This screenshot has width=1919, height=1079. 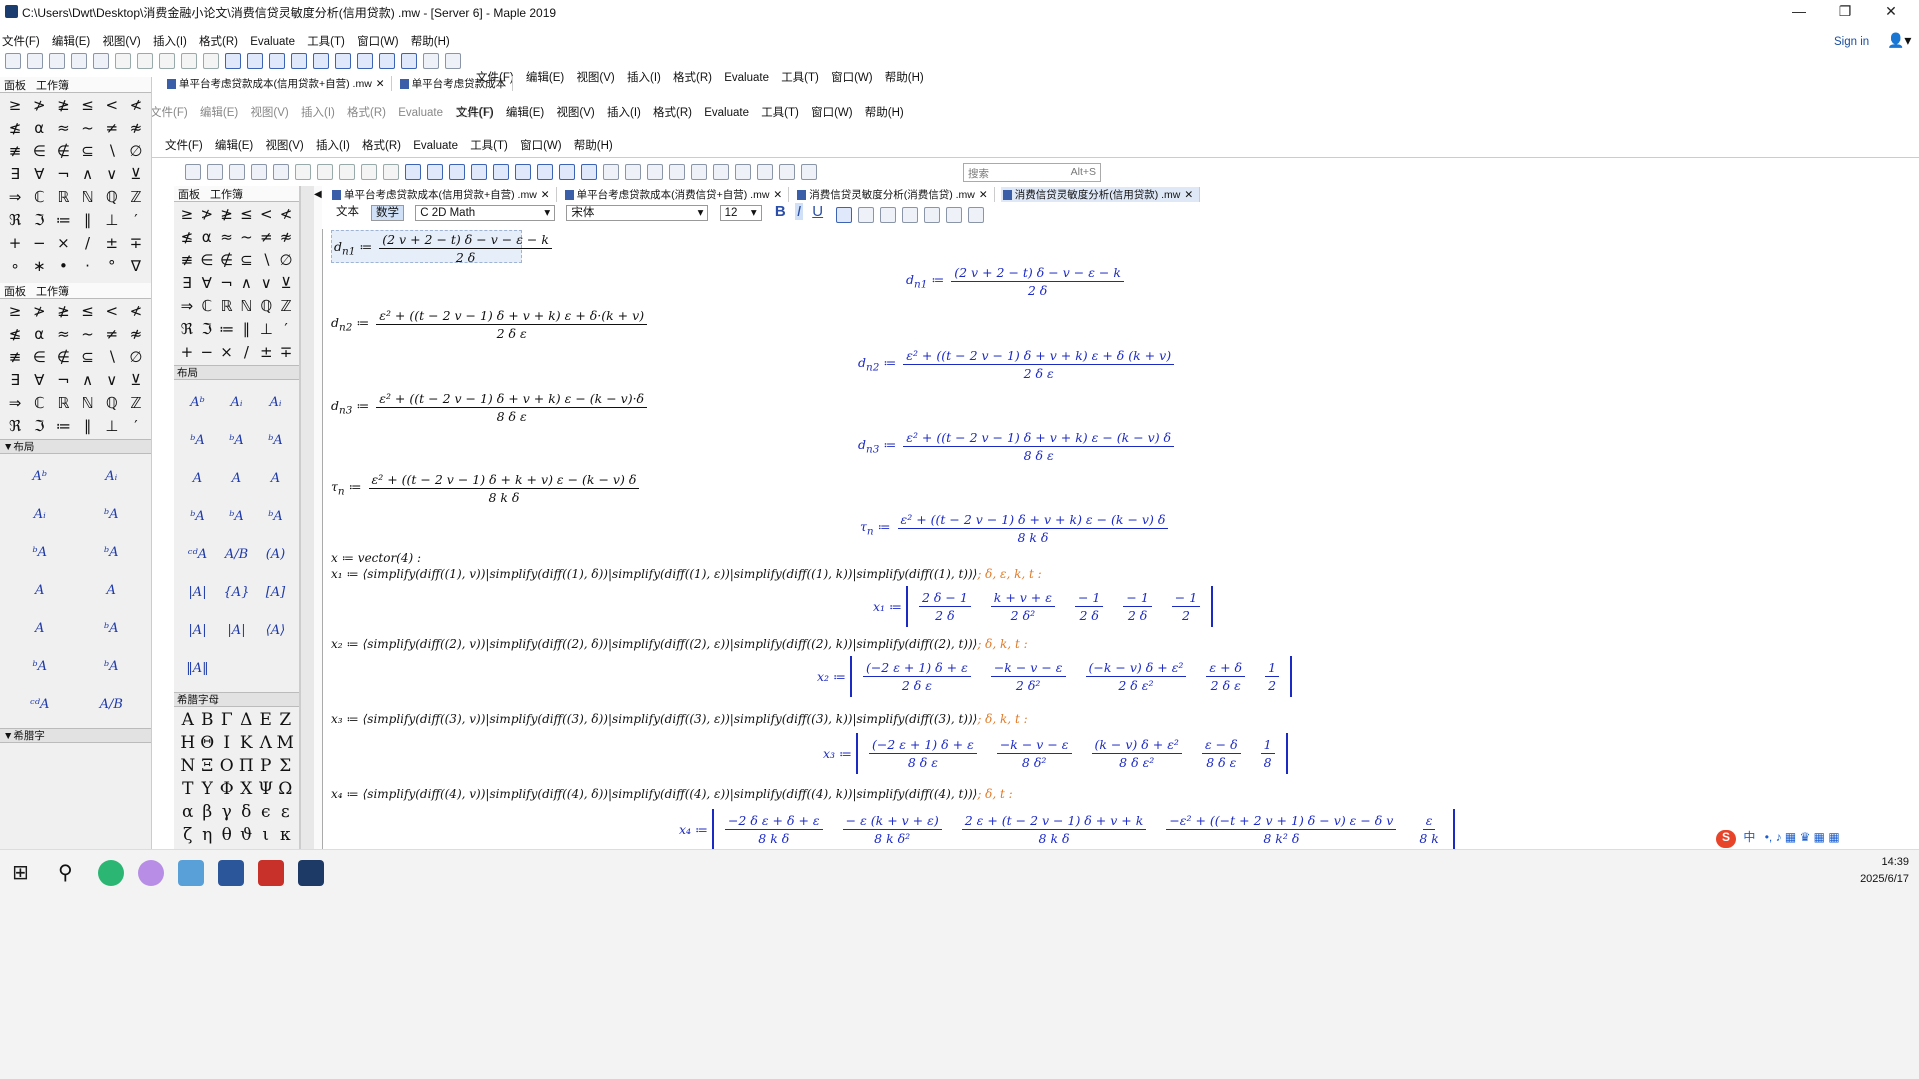 What do you see at coordinates (187, 352) in the screenshot?
I see `symbol-36: +` at bounding box center [187, 352].